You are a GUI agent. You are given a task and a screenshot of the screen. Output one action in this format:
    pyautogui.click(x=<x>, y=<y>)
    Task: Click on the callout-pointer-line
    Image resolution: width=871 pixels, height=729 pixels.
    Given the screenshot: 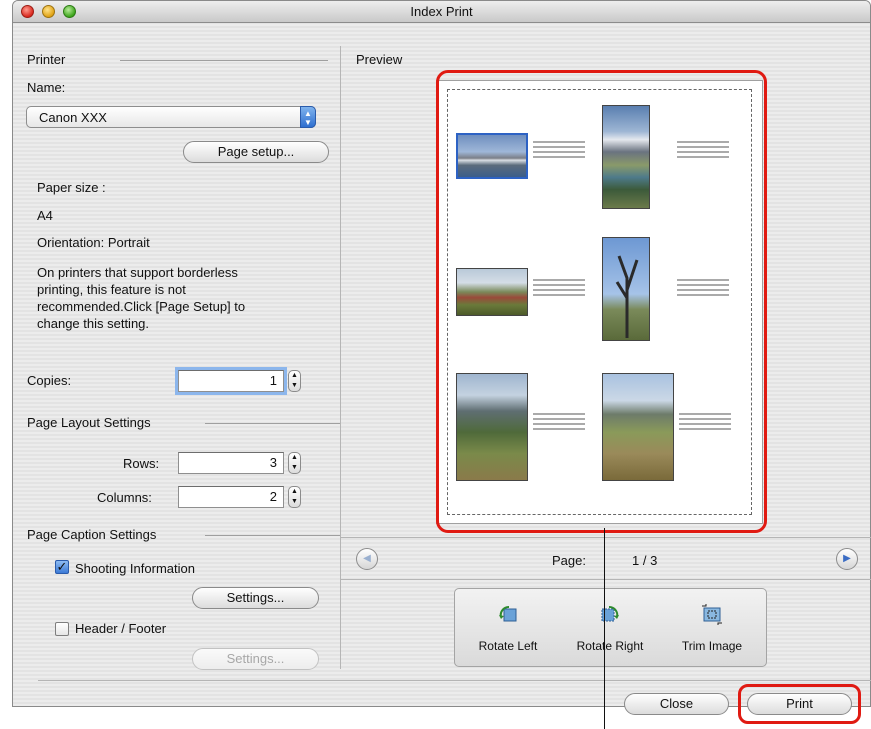 What is the action you would take?
    pyautogui.click(x=604, y=628)
    